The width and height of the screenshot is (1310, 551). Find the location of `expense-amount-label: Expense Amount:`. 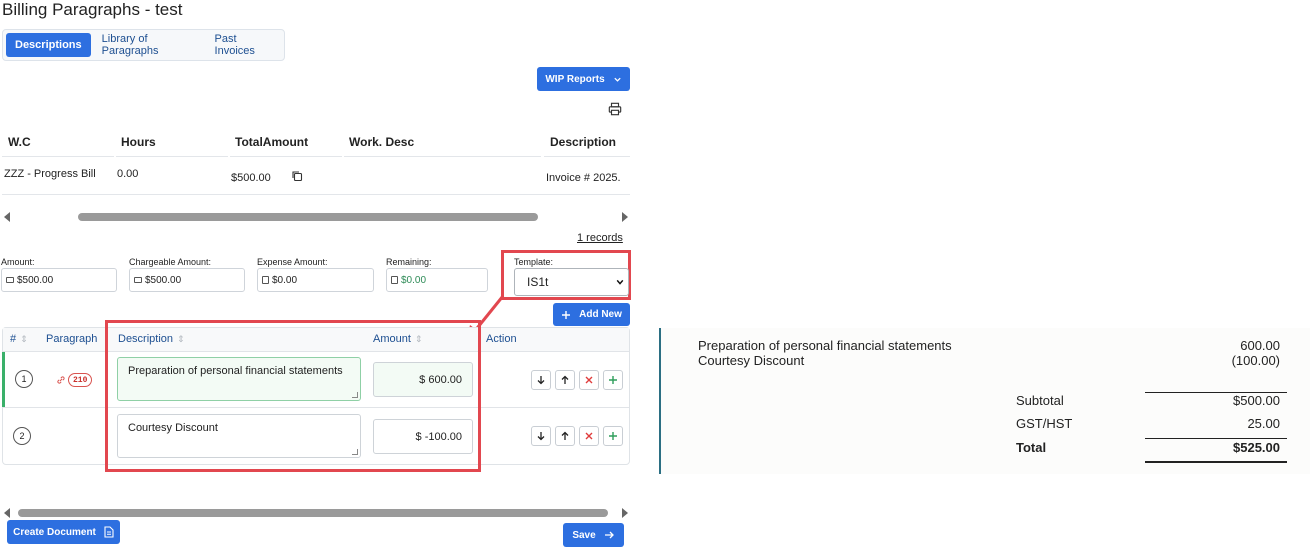

expense-amount-label: Expense Amount: is located at coordinates (292, 262).